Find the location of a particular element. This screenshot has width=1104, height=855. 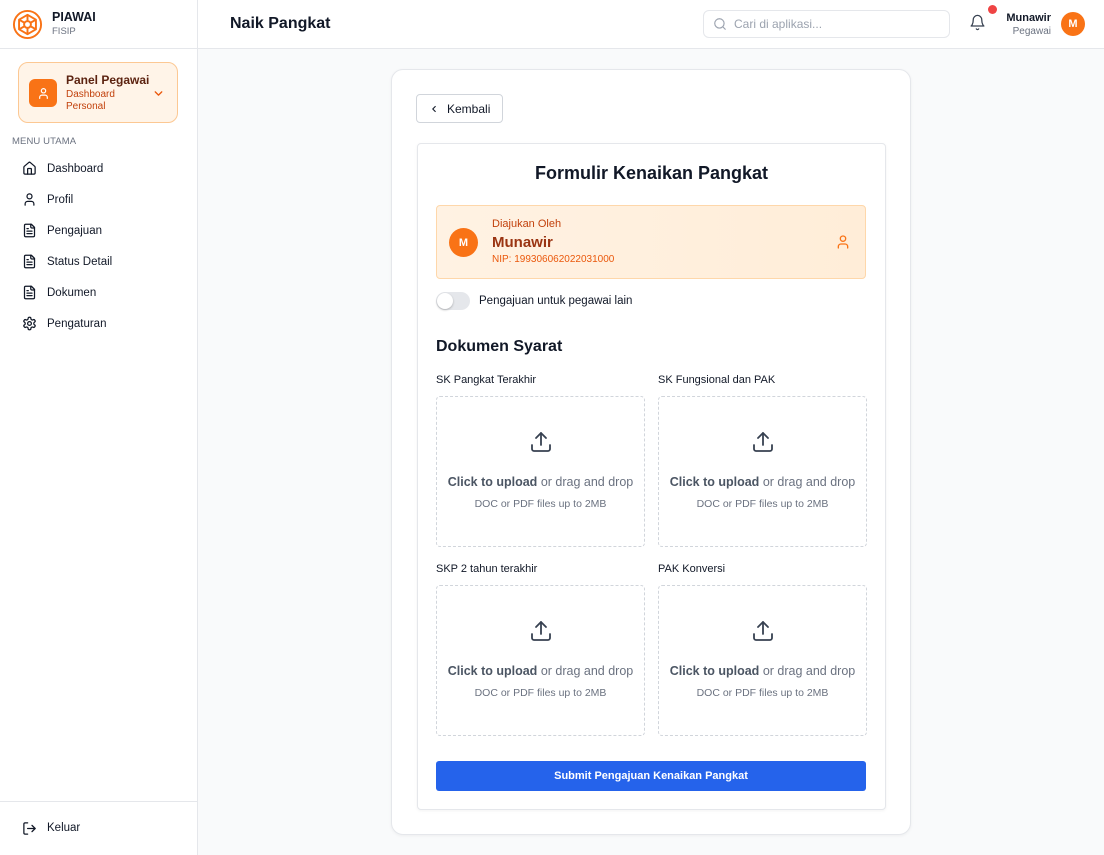

toggle-knob is located at coordinates (445, 301).